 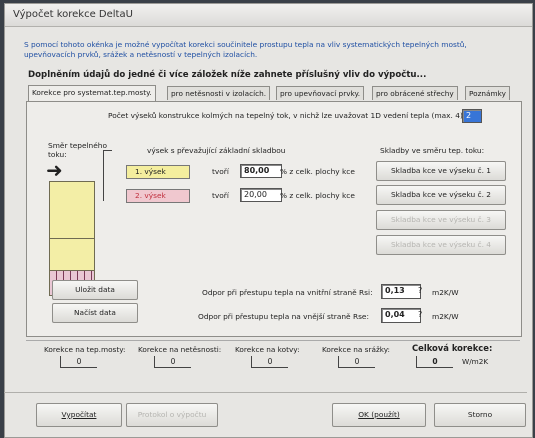 What do you see at coordinates (379, 415) in the screenshot?
I see `ok-button: OK (použít)` at bounding box center [379, 415].